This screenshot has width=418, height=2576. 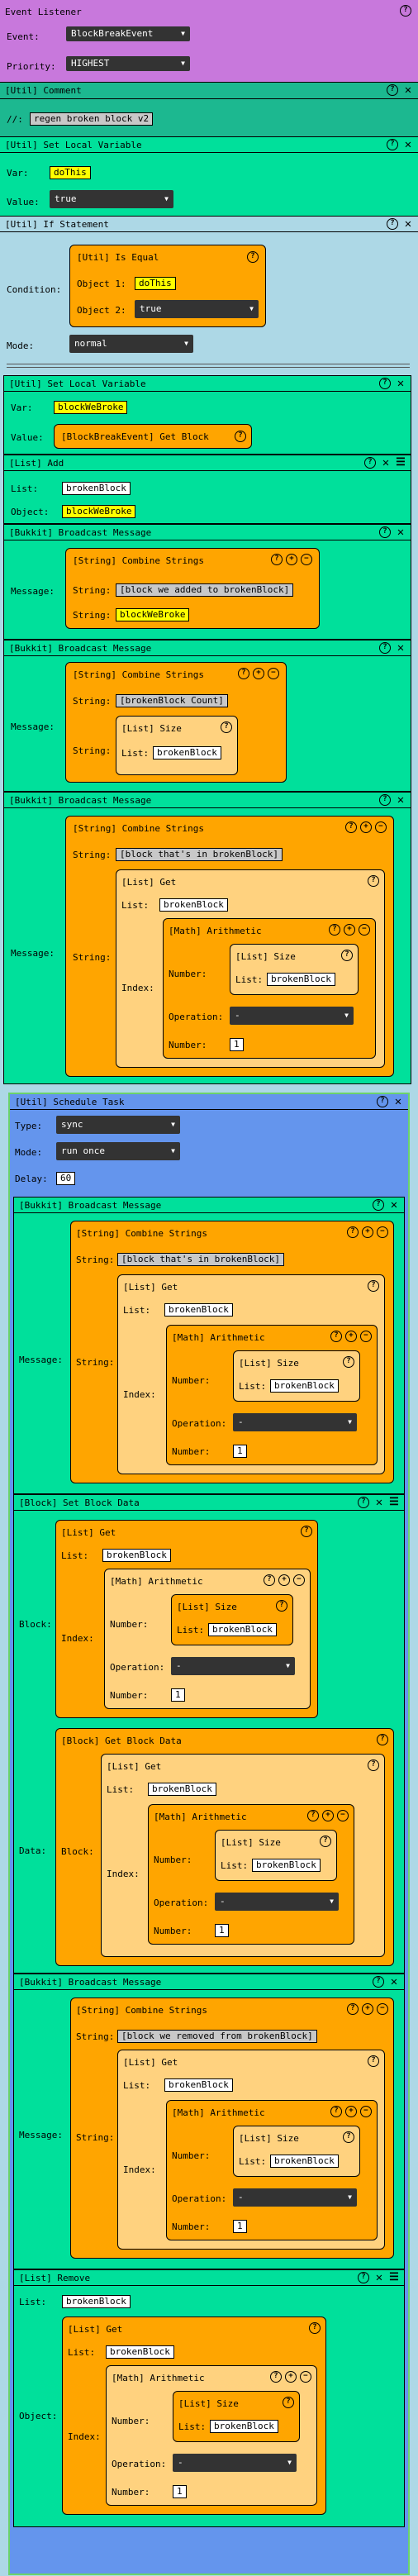 What do you see at coordinates (92, 119) in the screenshot?
I see `comment-input: regen broken block v2` at bounding box center [92, 119].